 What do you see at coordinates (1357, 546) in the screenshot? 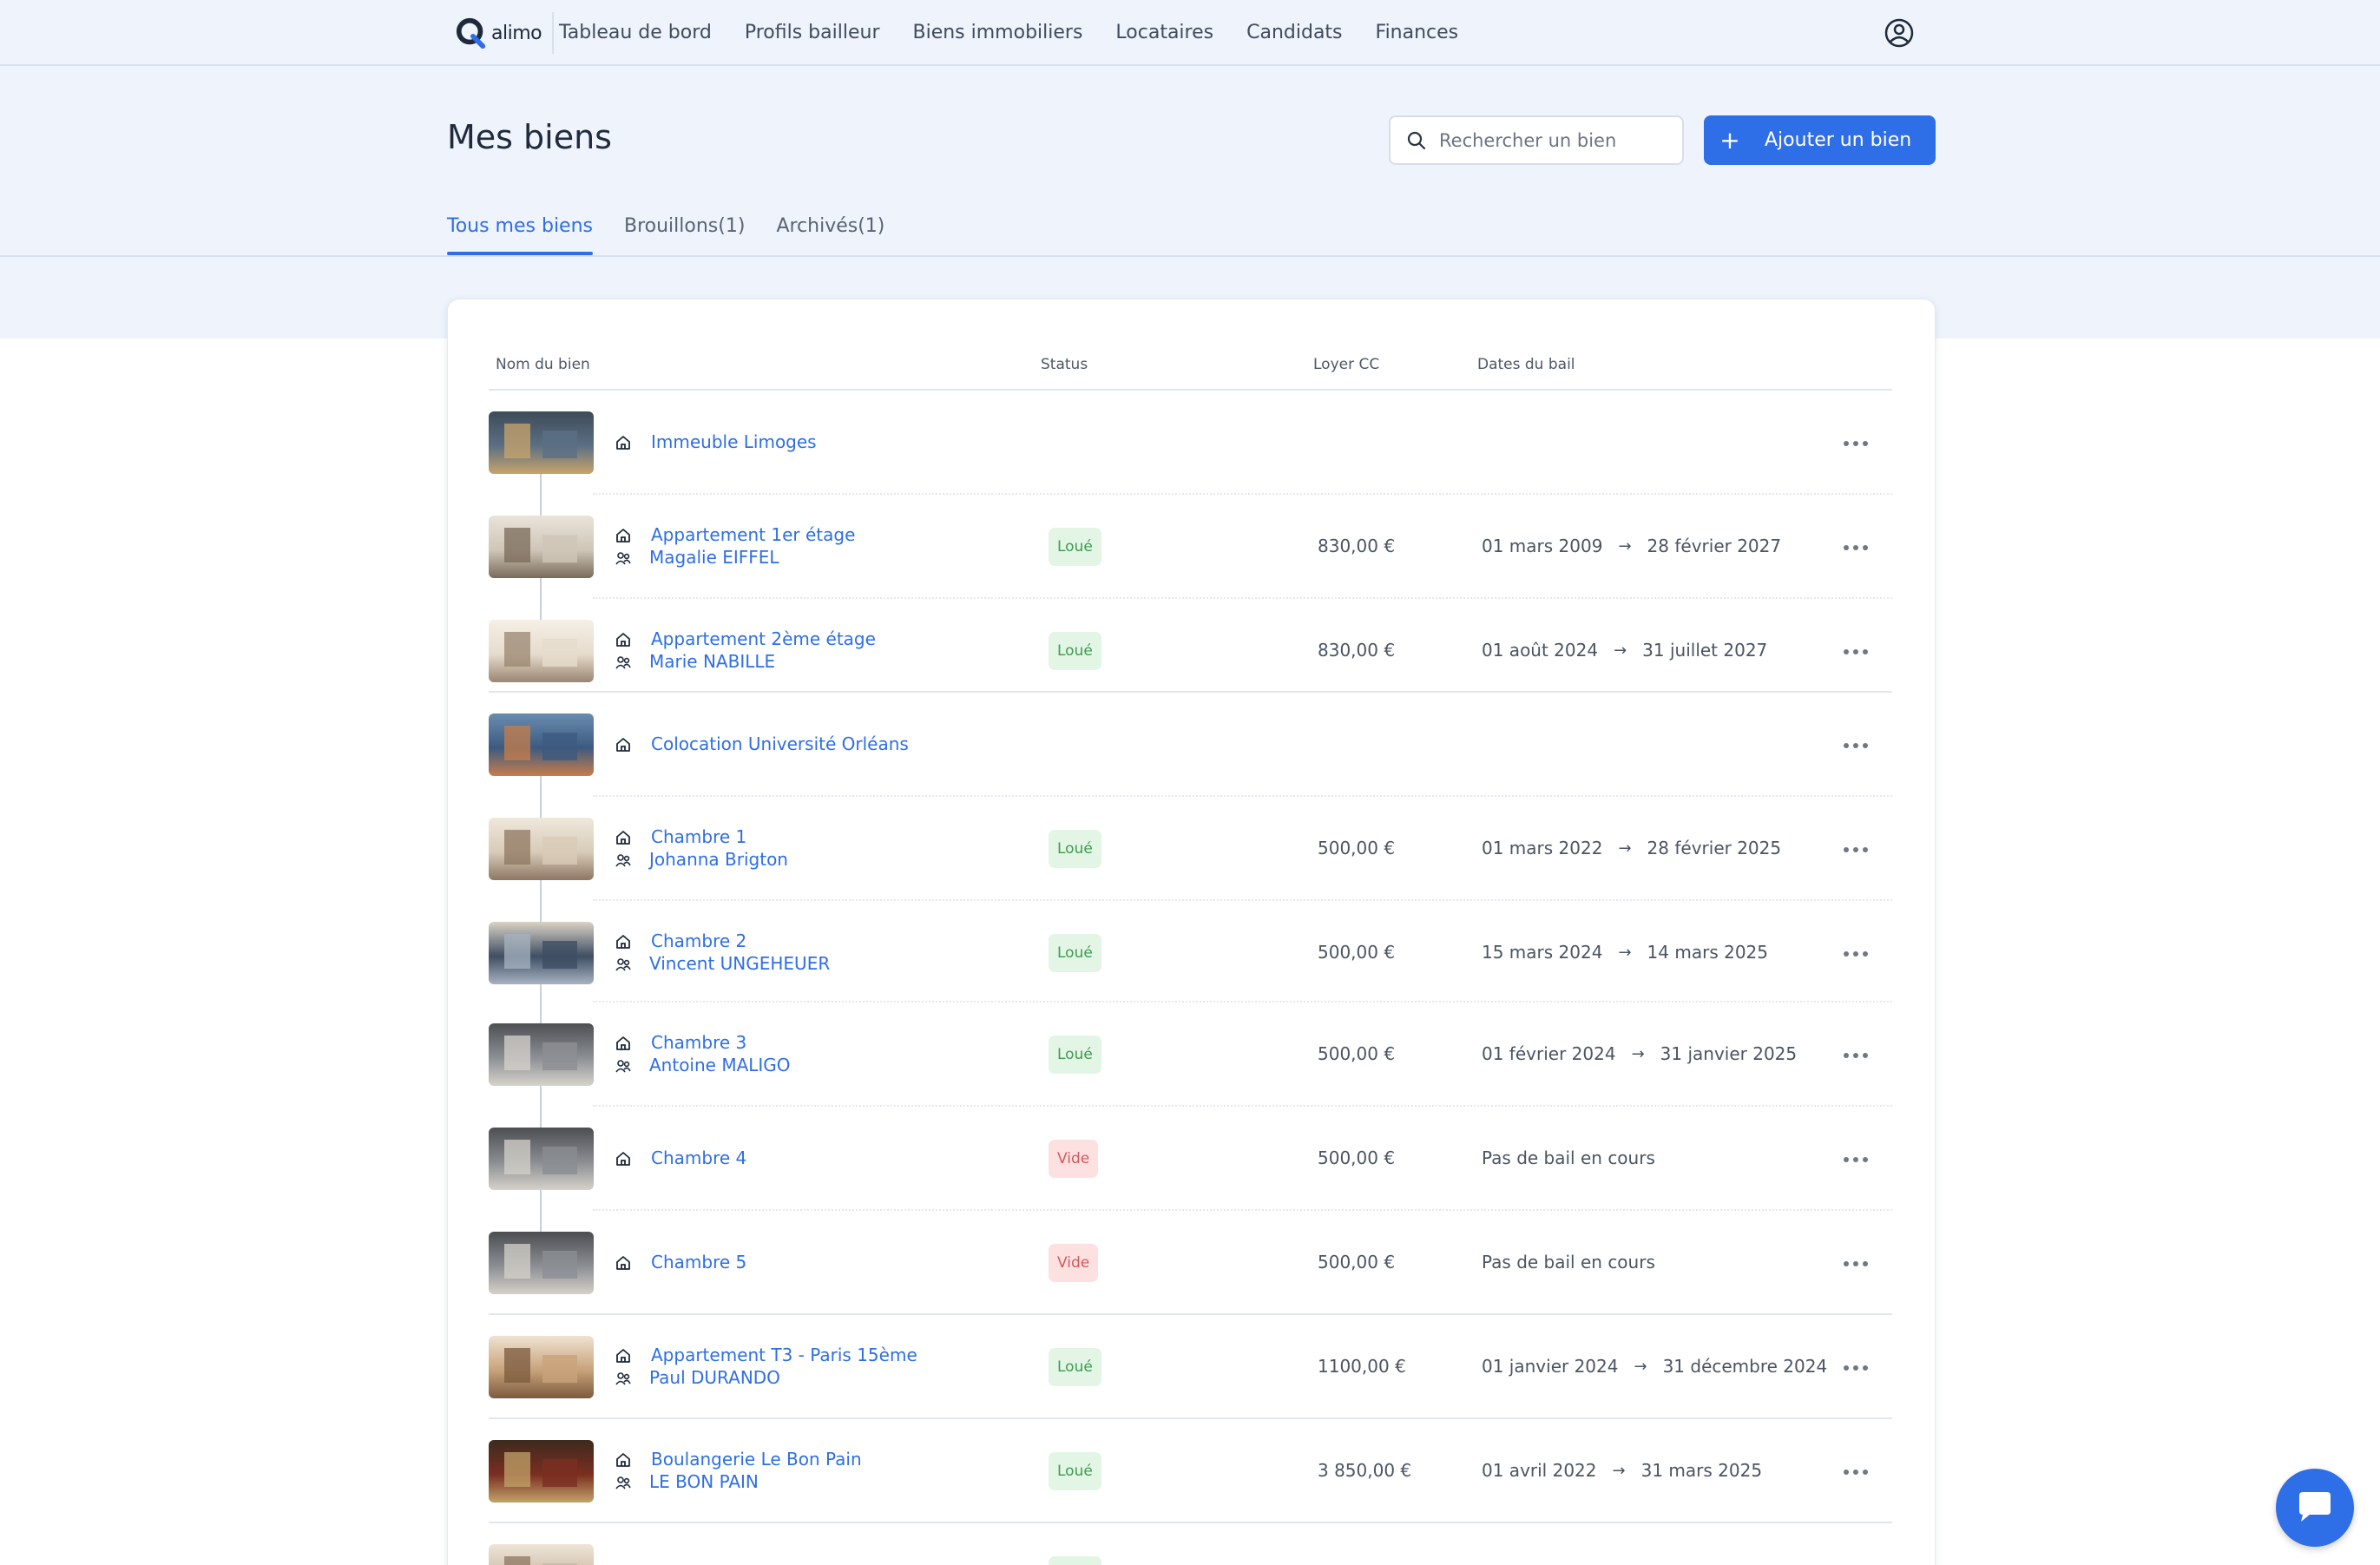
I see `rent-amount: 830,00 €` at bounding box center [1357, 546].